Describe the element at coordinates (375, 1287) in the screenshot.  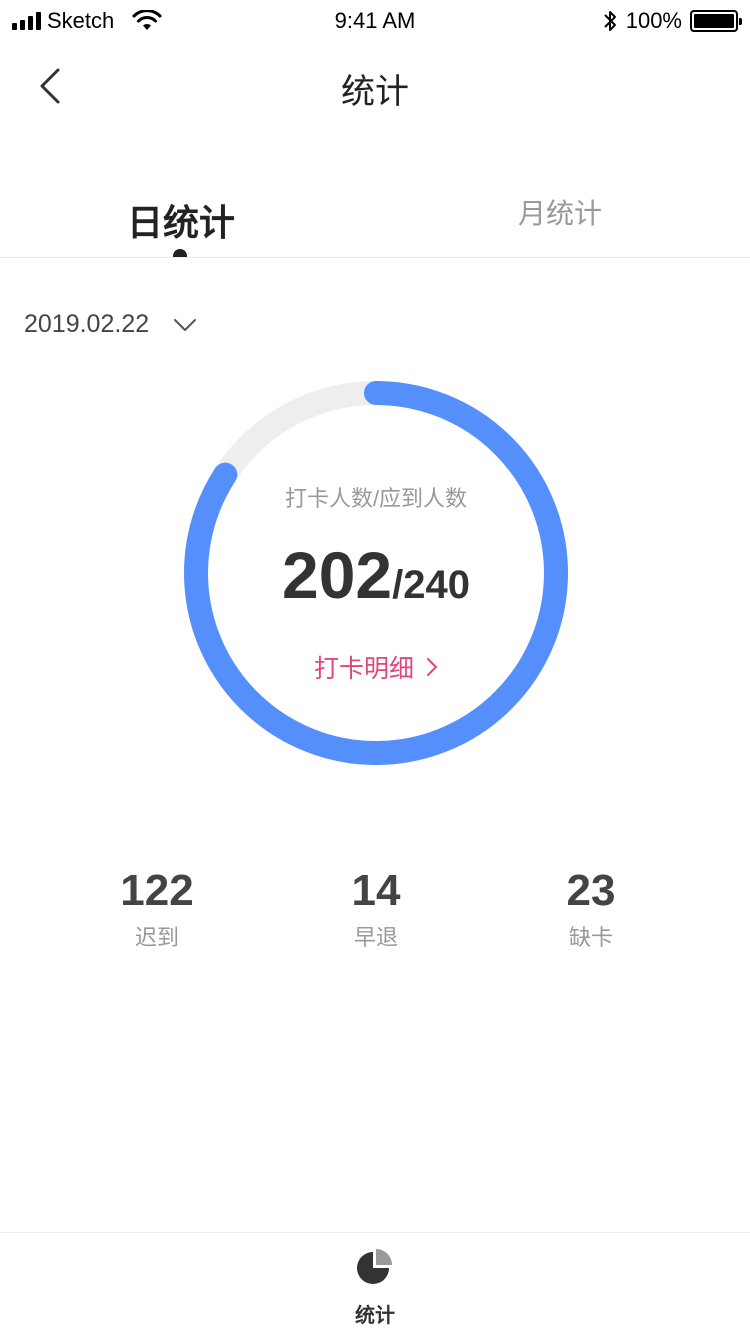
I see `tabbar-item-stats: 统计` at that location.